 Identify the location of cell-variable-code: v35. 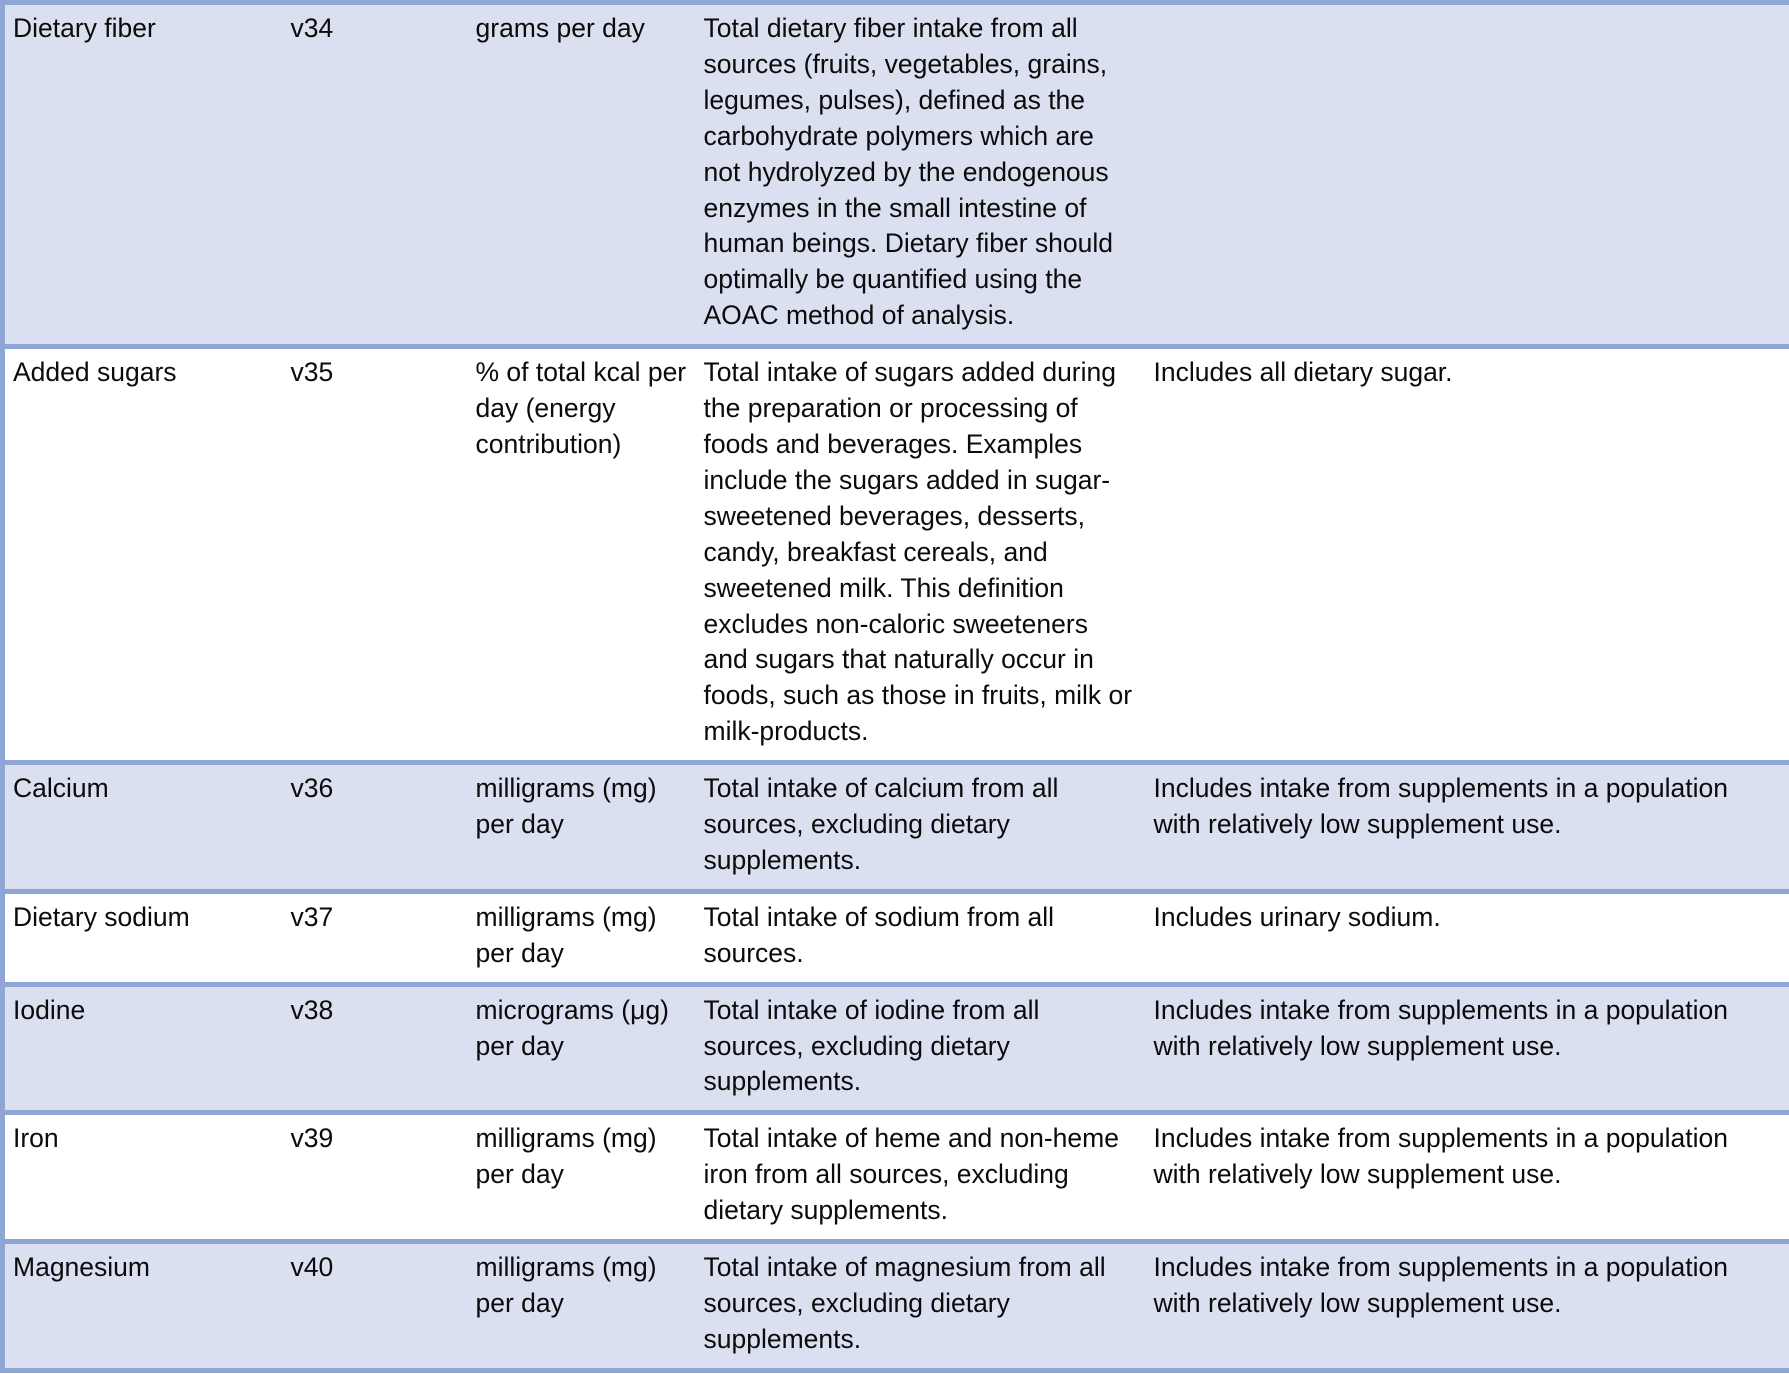
(375, 553).